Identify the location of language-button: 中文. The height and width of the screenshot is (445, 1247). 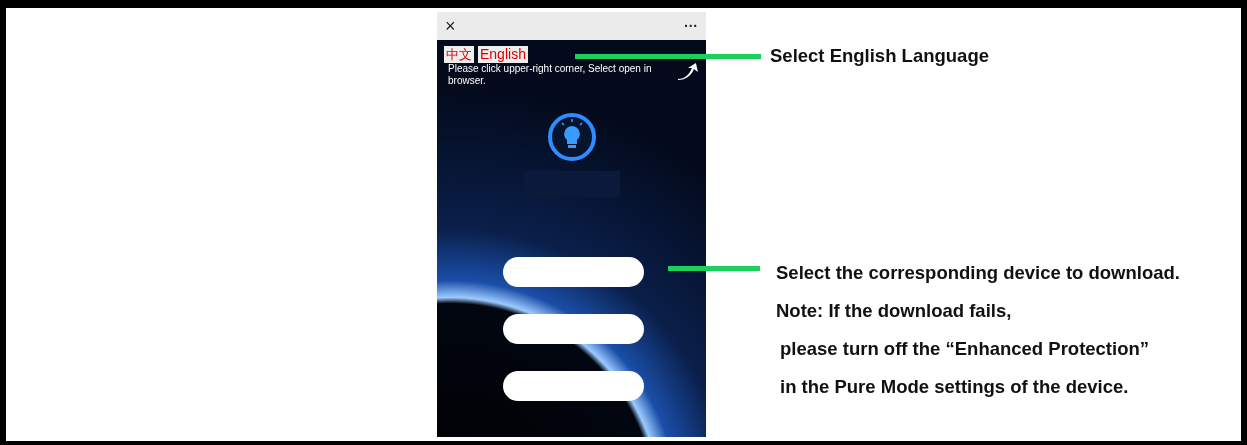
(459, 54).